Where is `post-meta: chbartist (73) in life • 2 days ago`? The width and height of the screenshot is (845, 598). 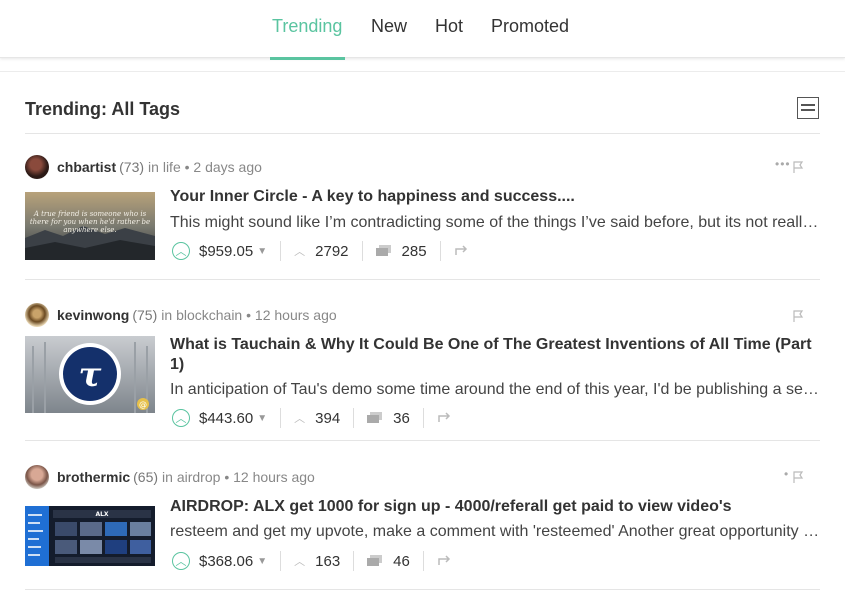
post-meta: chbartist (73) in life • 2 days ago is located at coordinates (143, 167).